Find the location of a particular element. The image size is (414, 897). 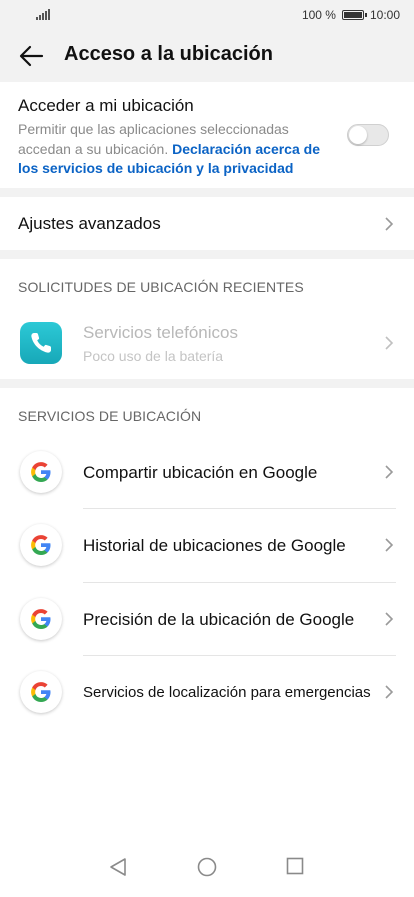

nav-back-button is located at coordinates (118, 869).